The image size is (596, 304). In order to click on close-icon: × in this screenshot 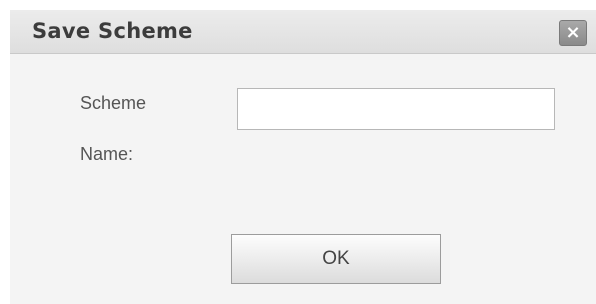, I will do `click(573, 32)`.